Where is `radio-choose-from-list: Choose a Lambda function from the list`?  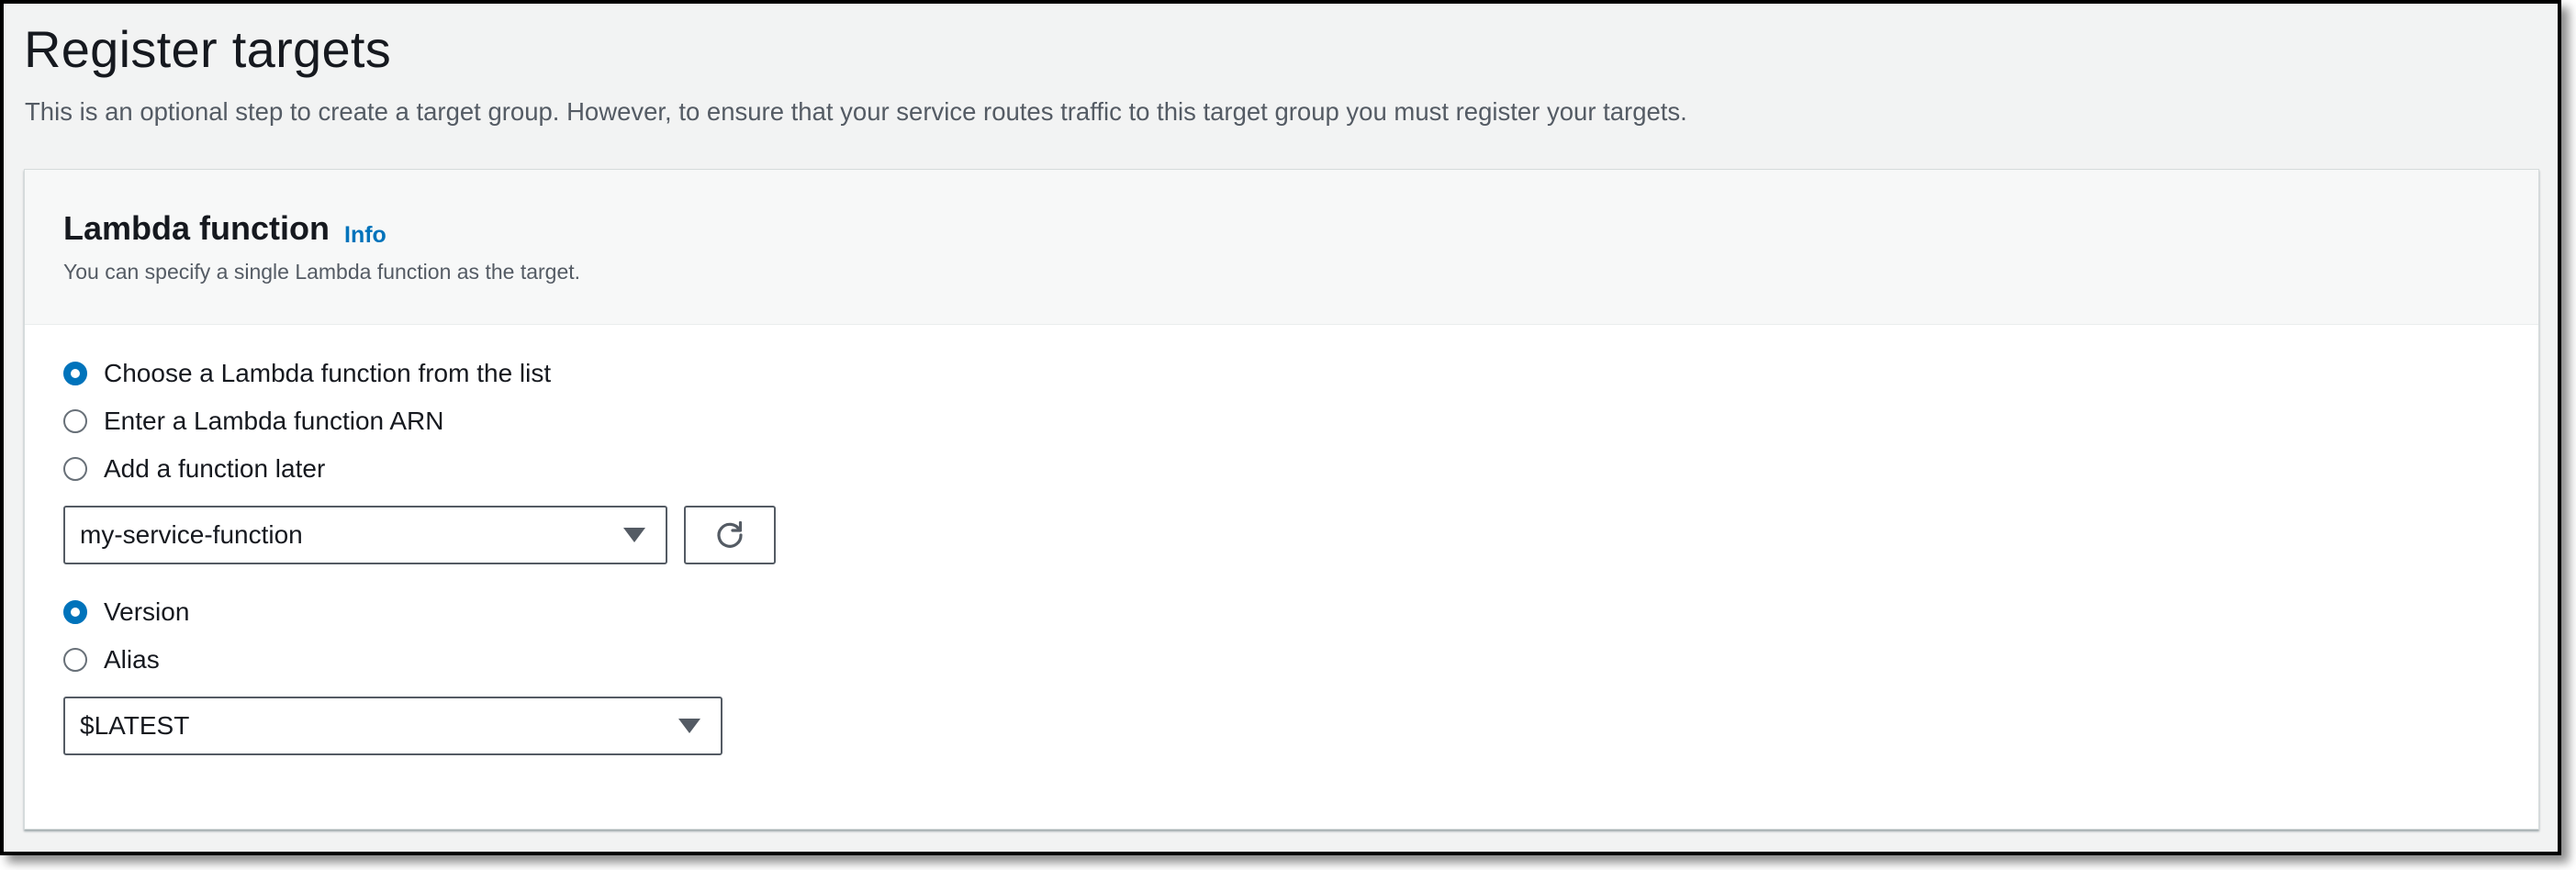
radio-choose-from-list: Choose a Lambda function from the list is located at coordinates (307, 373).